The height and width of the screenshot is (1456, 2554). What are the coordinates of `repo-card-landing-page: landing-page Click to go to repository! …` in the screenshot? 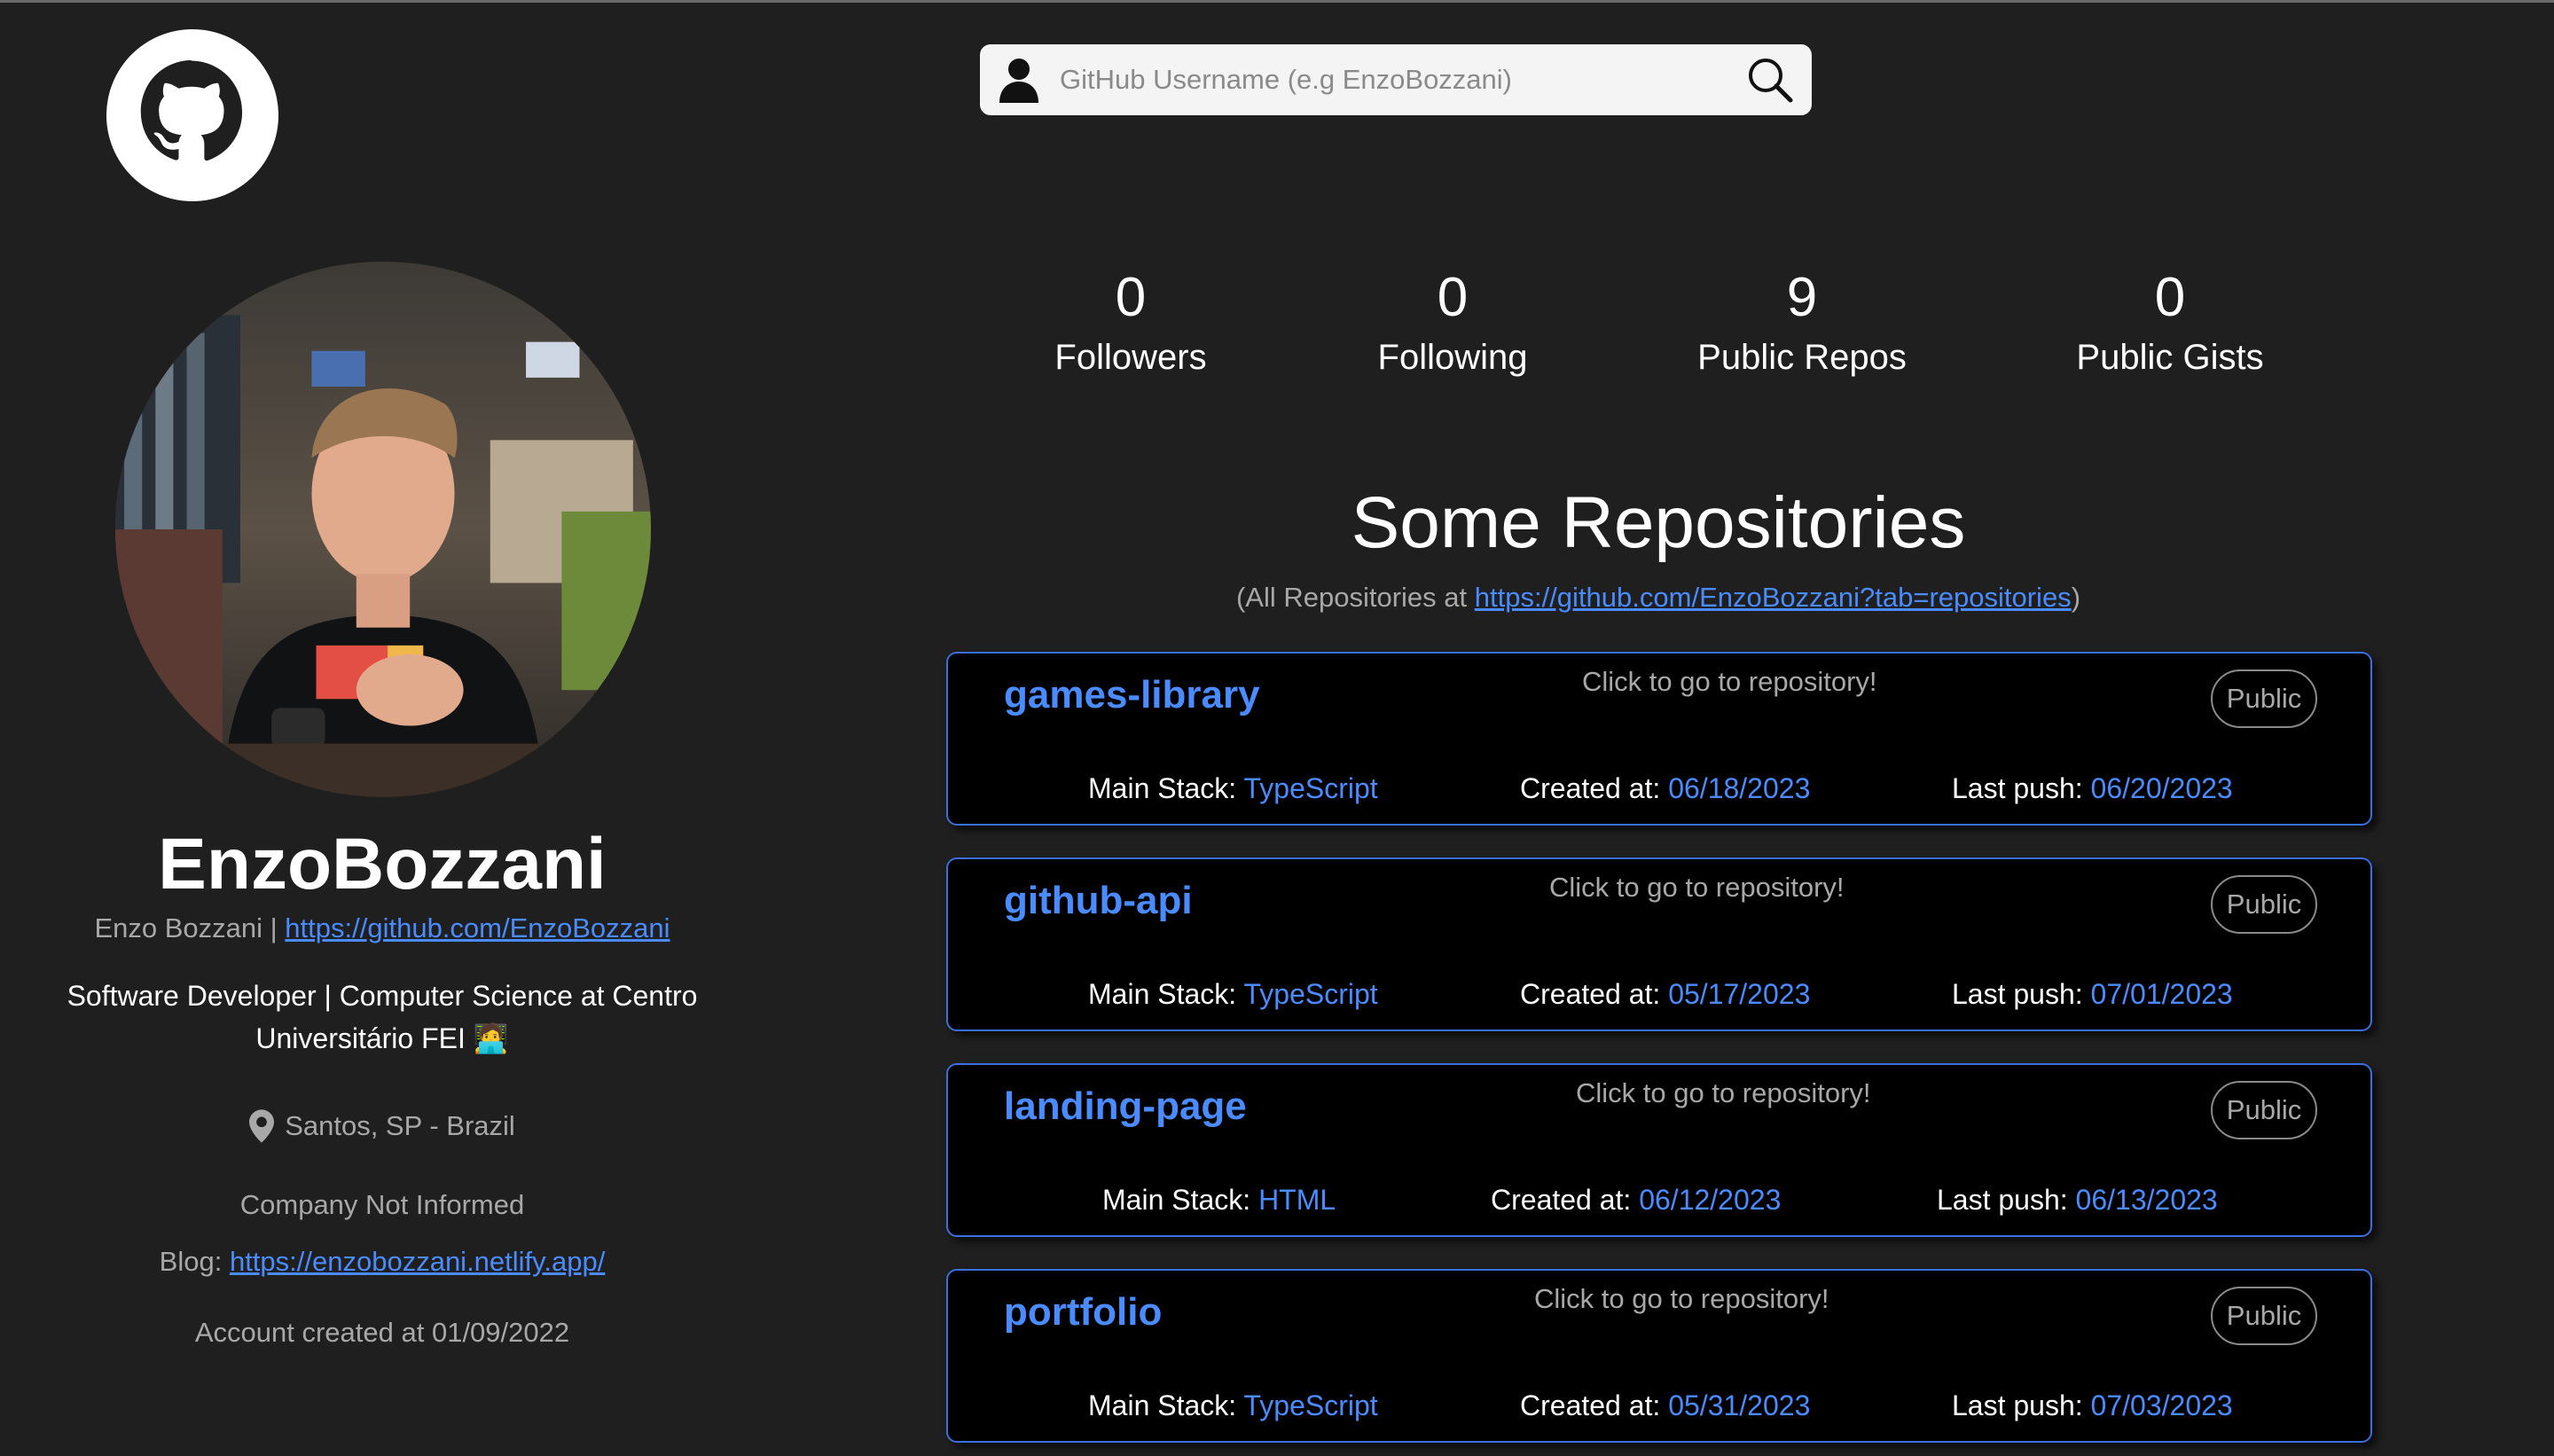 It's located at (1659, 1150).